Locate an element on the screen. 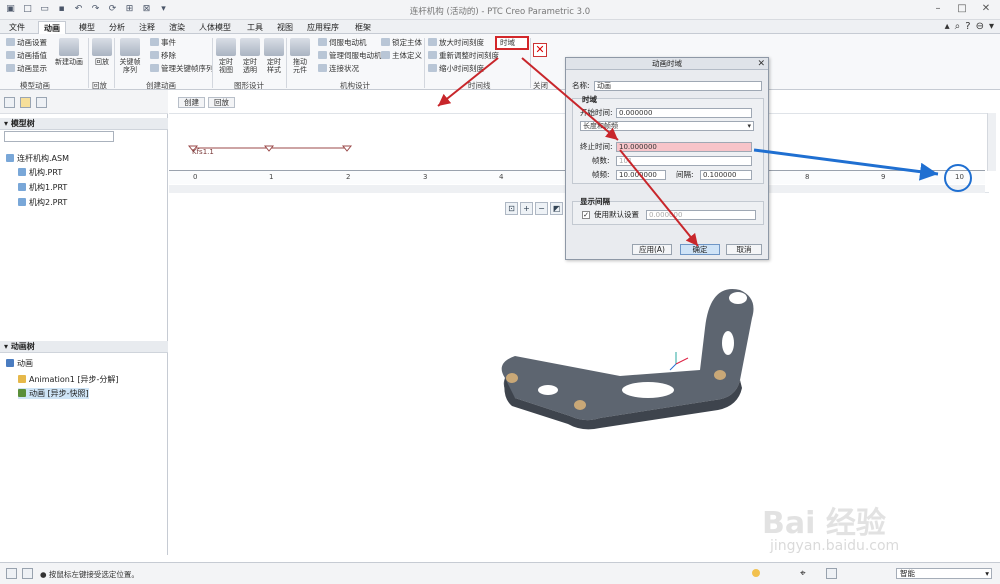 This screenshot has width=1000, height=584. tab-annotate: 注释 is located at coordinates (147, 27).